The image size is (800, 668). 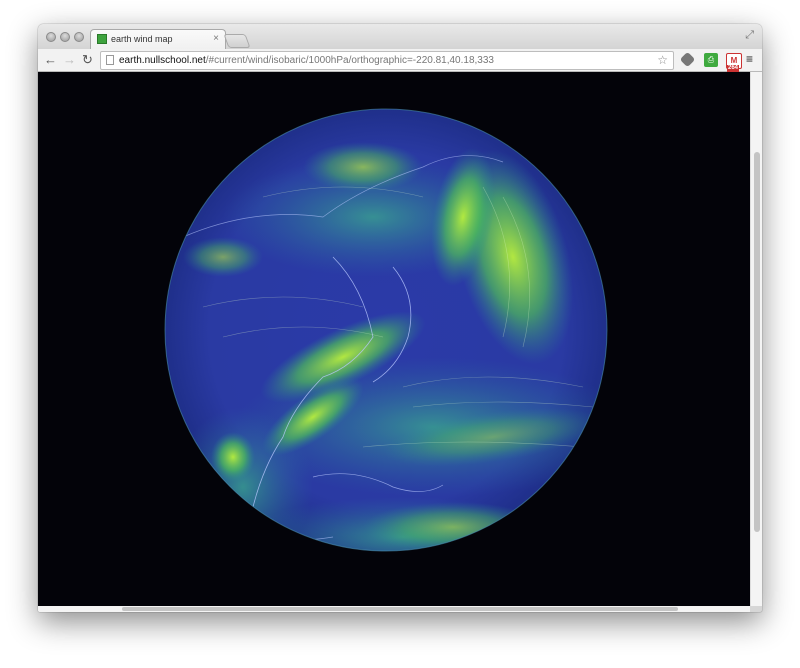 I want to click on close-window-button, so click(x=51, y=37).